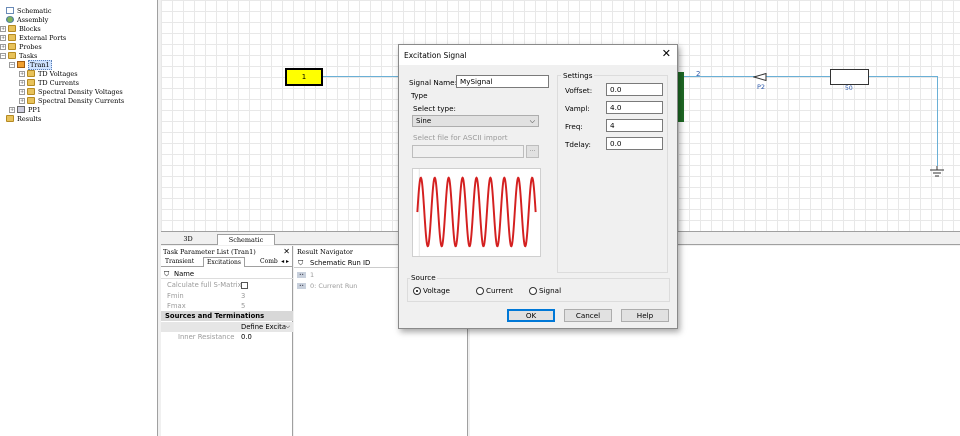  I want to click on tab-scroll-arrows: ◂ ▸, so click(285, 262).